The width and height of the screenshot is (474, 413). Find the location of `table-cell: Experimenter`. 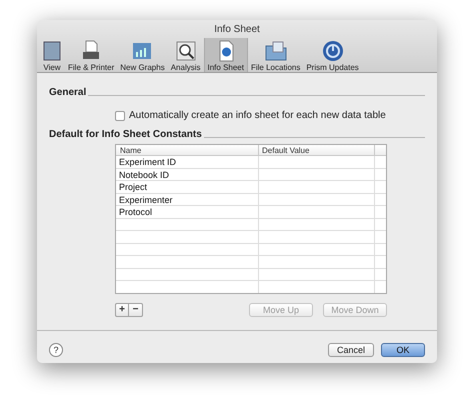

table-cell: Experimenter is located at coordinates (187, 199).